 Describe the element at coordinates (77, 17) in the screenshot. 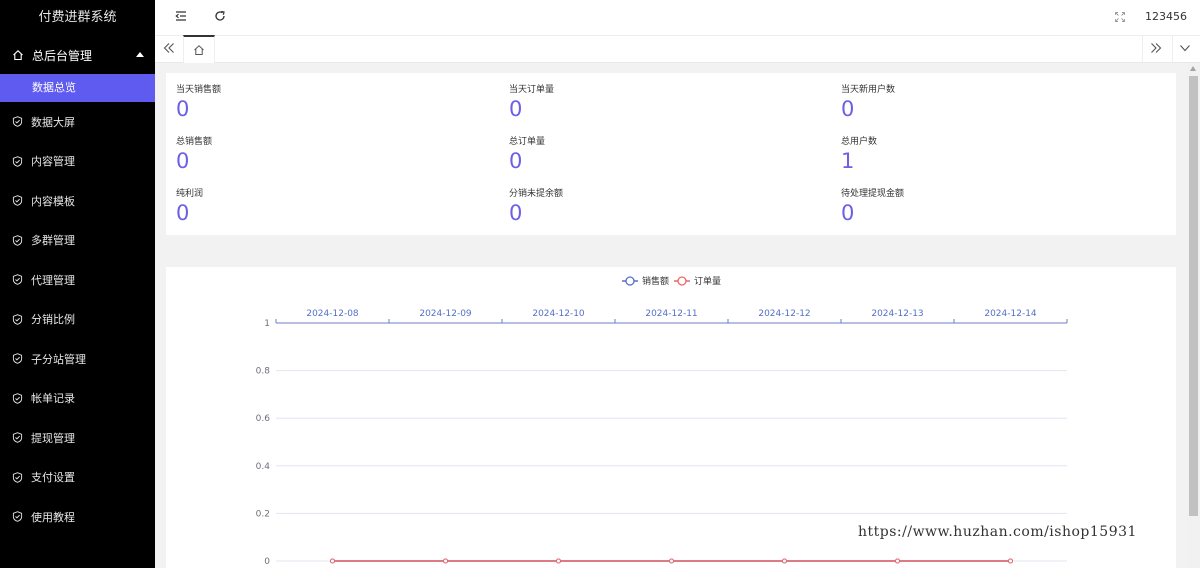

I see `app-title: 付费进群系统` at that location.